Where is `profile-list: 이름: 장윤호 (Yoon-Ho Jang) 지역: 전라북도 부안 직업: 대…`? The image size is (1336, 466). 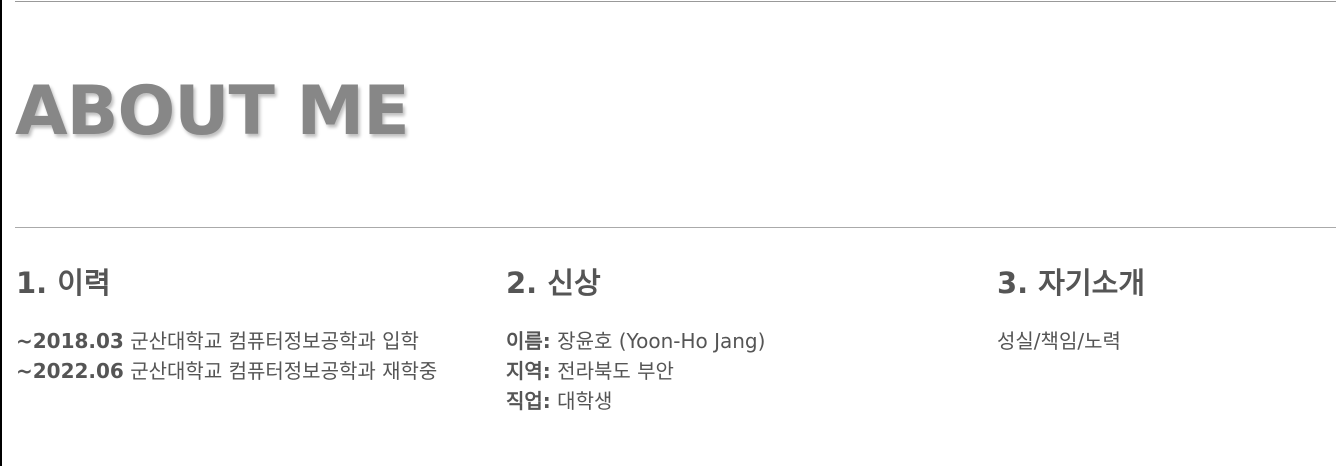
profile-list: 이름: 장윤호 (Yoon-Ho Jang) 지역: 전라북도 부안 직업: 대… is located at coordinates (726, 371).